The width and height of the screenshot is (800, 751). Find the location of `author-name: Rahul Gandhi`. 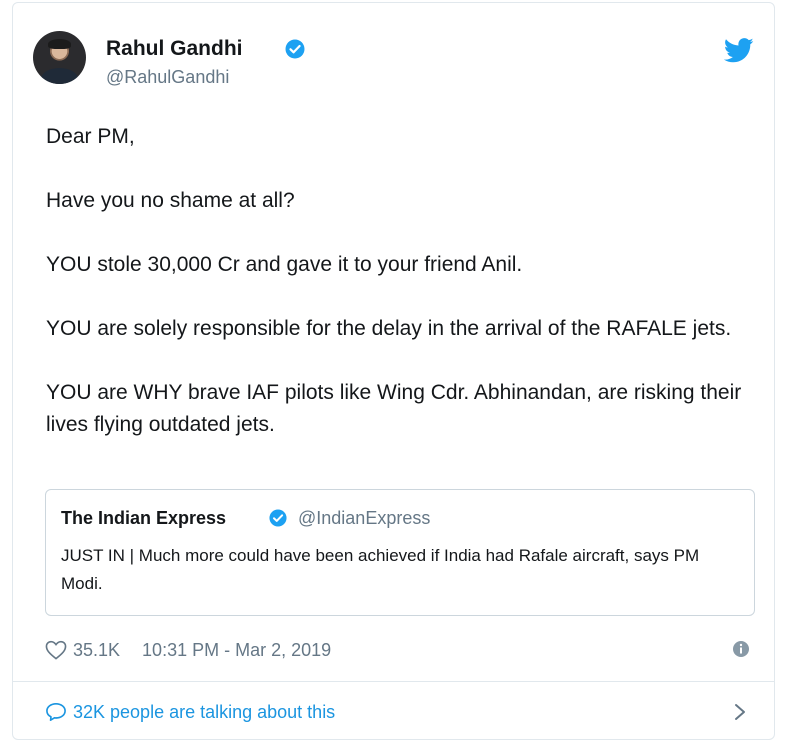

author-name: Rahul Gandhi is located at coordinates (174, 49).